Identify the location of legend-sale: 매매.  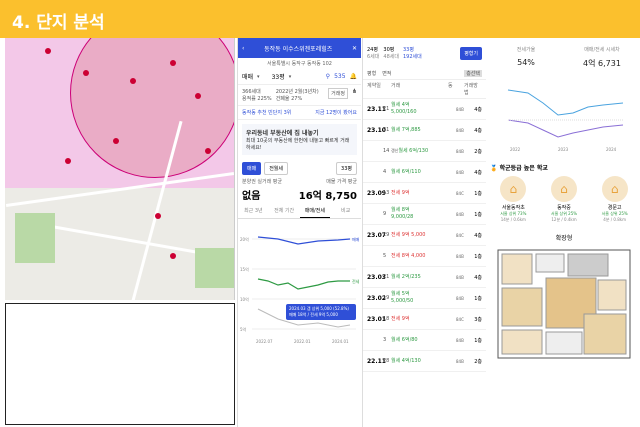
(356, 239).